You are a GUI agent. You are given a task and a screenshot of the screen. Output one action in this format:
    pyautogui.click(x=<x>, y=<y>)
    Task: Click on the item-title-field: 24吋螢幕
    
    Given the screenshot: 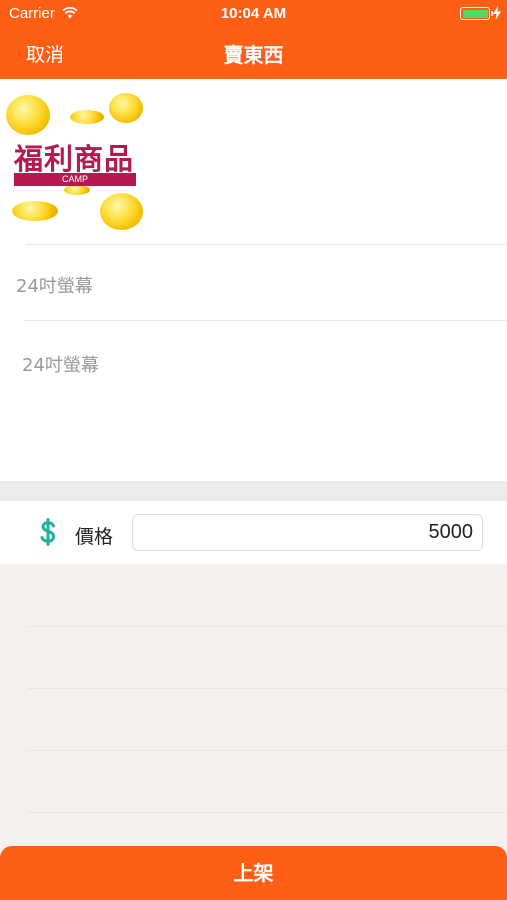 What is the action you would take?
    pyautogui.click(x=54, y=285)
    